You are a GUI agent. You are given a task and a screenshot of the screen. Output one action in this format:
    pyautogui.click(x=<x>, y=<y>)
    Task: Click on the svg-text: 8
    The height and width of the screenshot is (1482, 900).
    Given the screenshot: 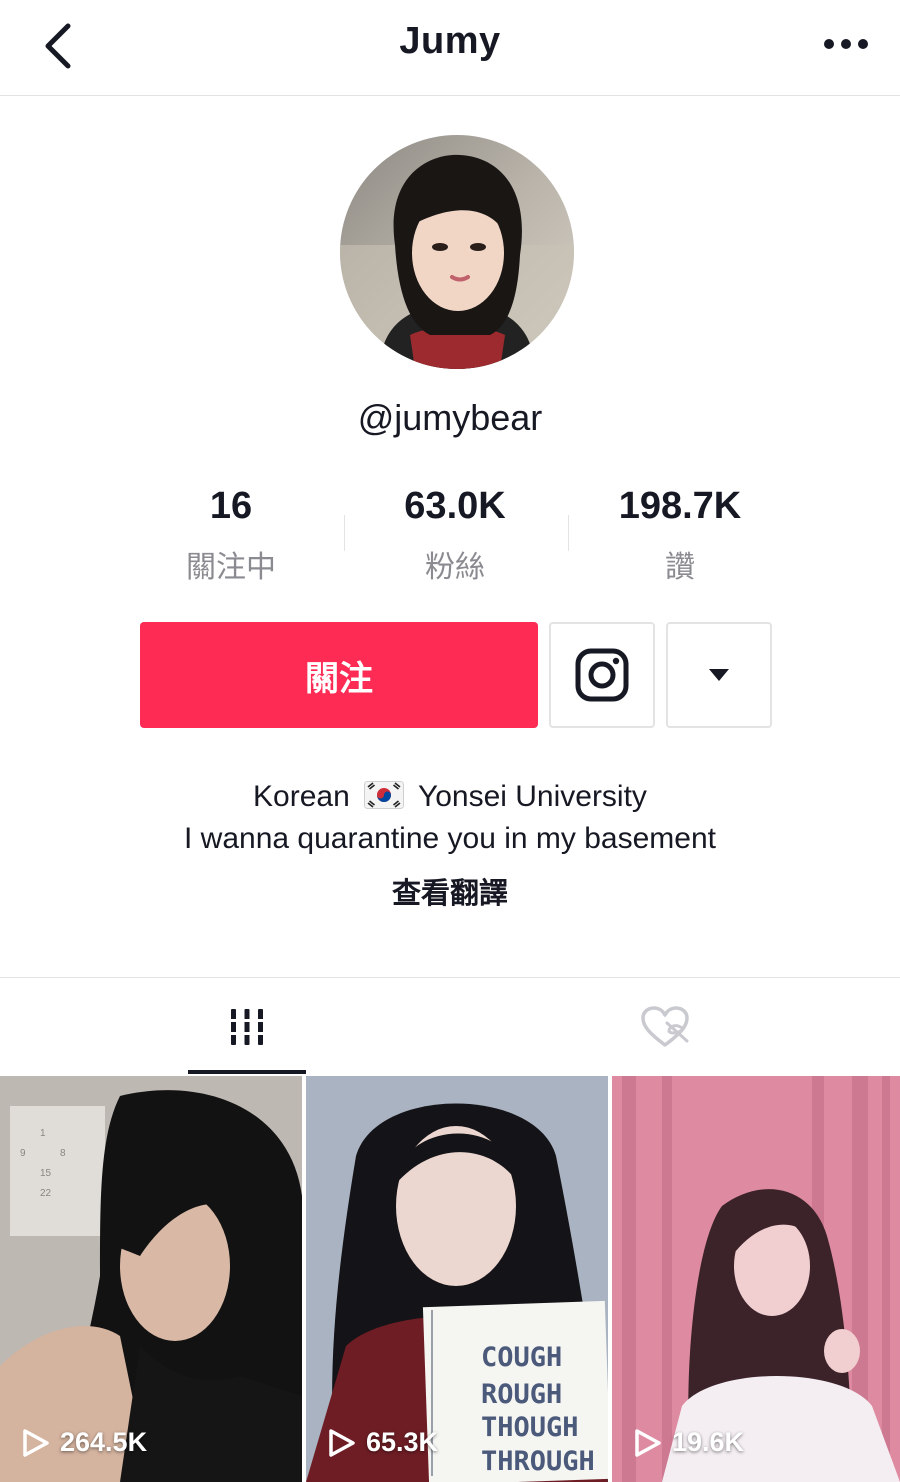 What is the action you would take?
    pyautogui.click(x=63, y=1153)
    